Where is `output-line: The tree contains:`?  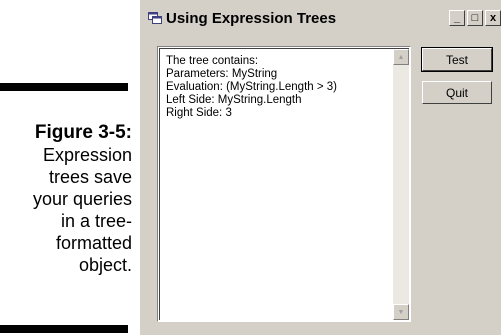 output-line: The tree contains: is located at coordinates (212, 61).